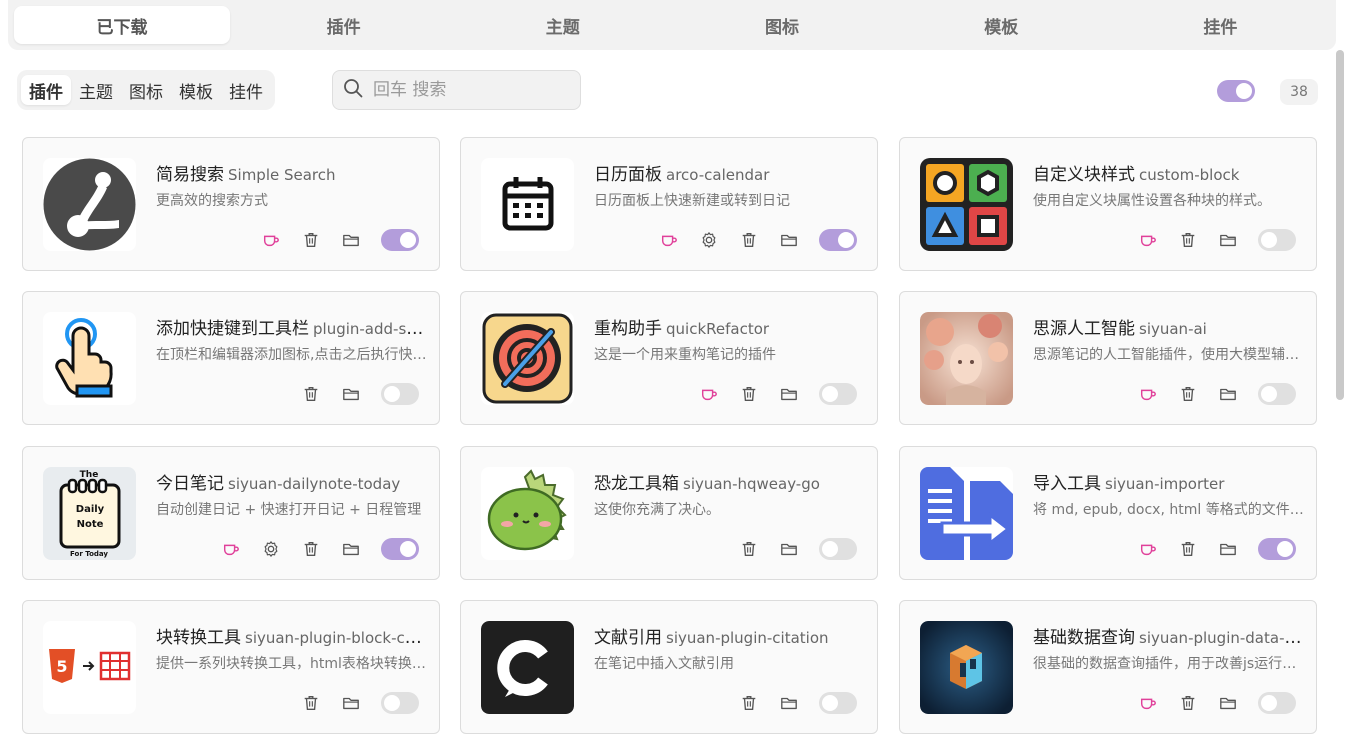 This screenshot has height=750, width=1355. I want to click on enable-all-toggle, so click(1236, 93).